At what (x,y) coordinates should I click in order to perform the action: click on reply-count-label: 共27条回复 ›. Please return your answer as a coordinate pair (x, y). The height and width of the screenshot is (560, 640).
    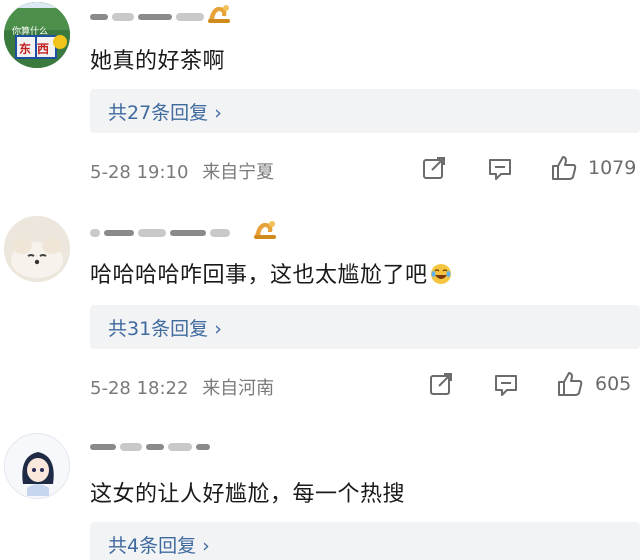
    Looking at the image, I should click on (165, 113).